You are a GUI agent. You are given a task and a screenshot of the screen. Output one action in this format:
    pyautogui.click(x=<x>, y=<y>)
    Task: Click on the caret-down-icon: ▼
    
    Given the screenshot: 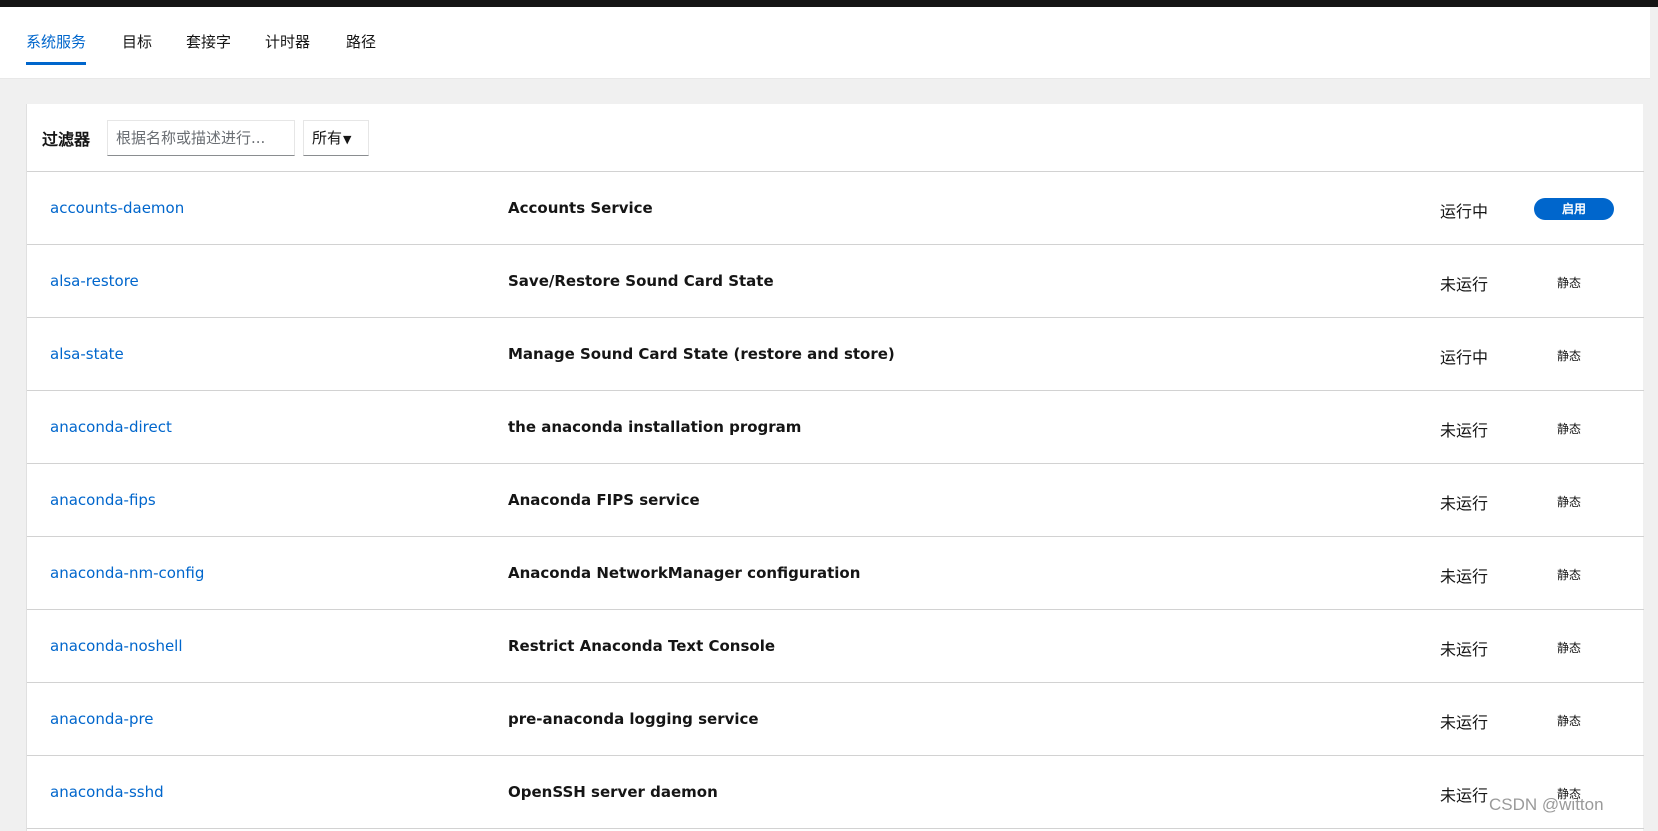 What is the action you would take?
    pyautogui.click(x=347, y=139)
    